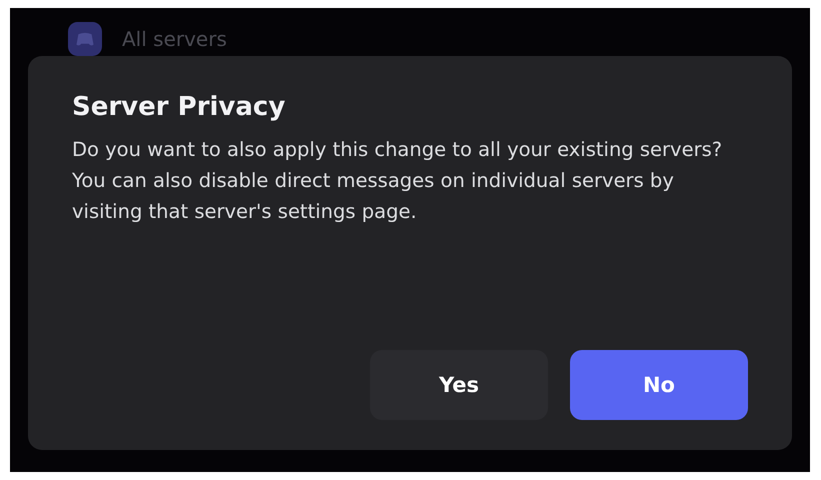 The height and width of the screenshot is (480, 821). I want to click on cancel-button: Yes, so click(459, 385).